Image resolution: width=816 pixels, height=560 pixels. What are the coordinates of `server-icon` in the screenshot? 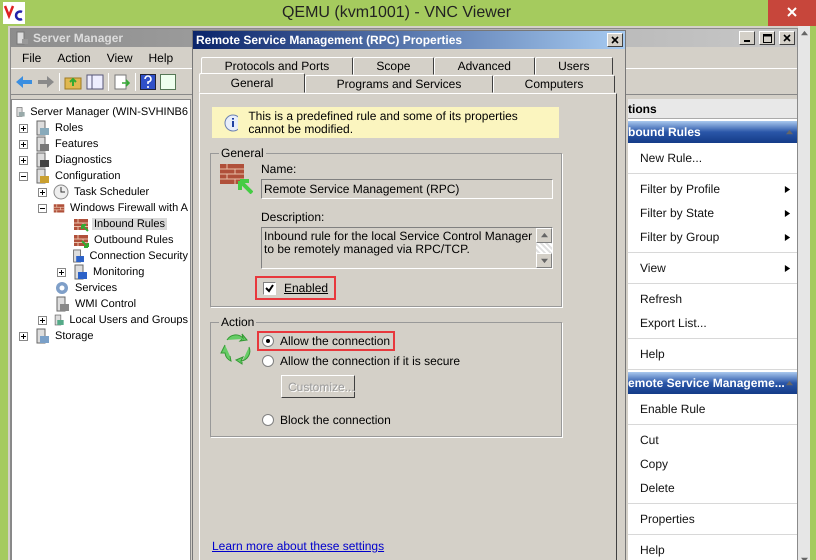 It's located at (22, 38).